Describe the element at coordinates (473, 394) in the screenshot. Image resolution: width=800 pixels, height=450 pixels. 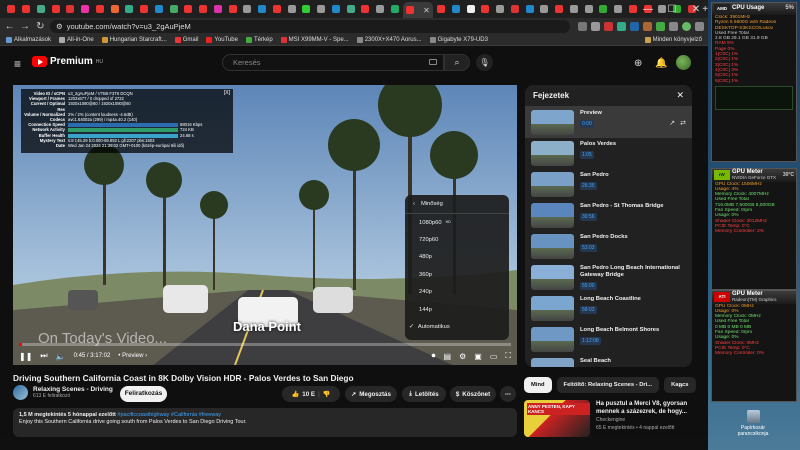
I see `thanks-button: $ Köszönet` at that location.